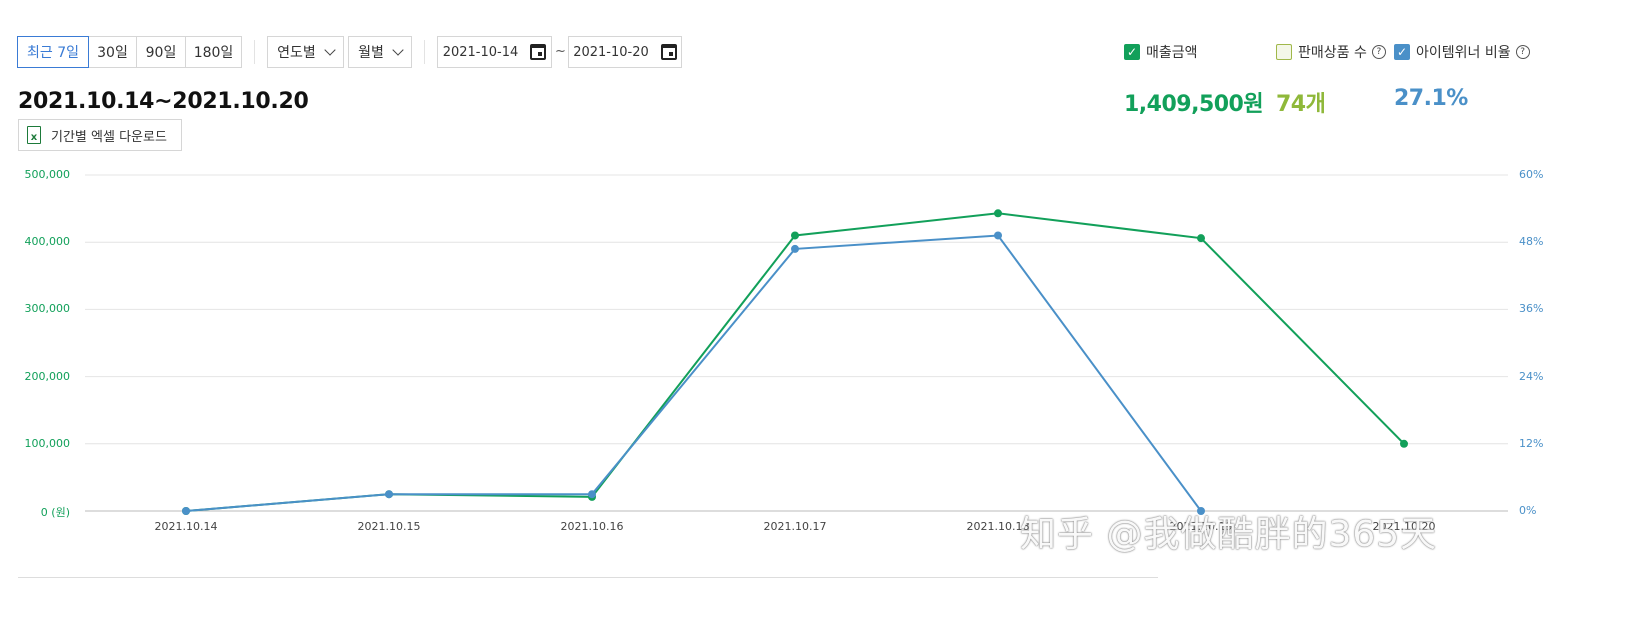  I want to click on y-tick-label-right: 24%, so click(1531, 376).